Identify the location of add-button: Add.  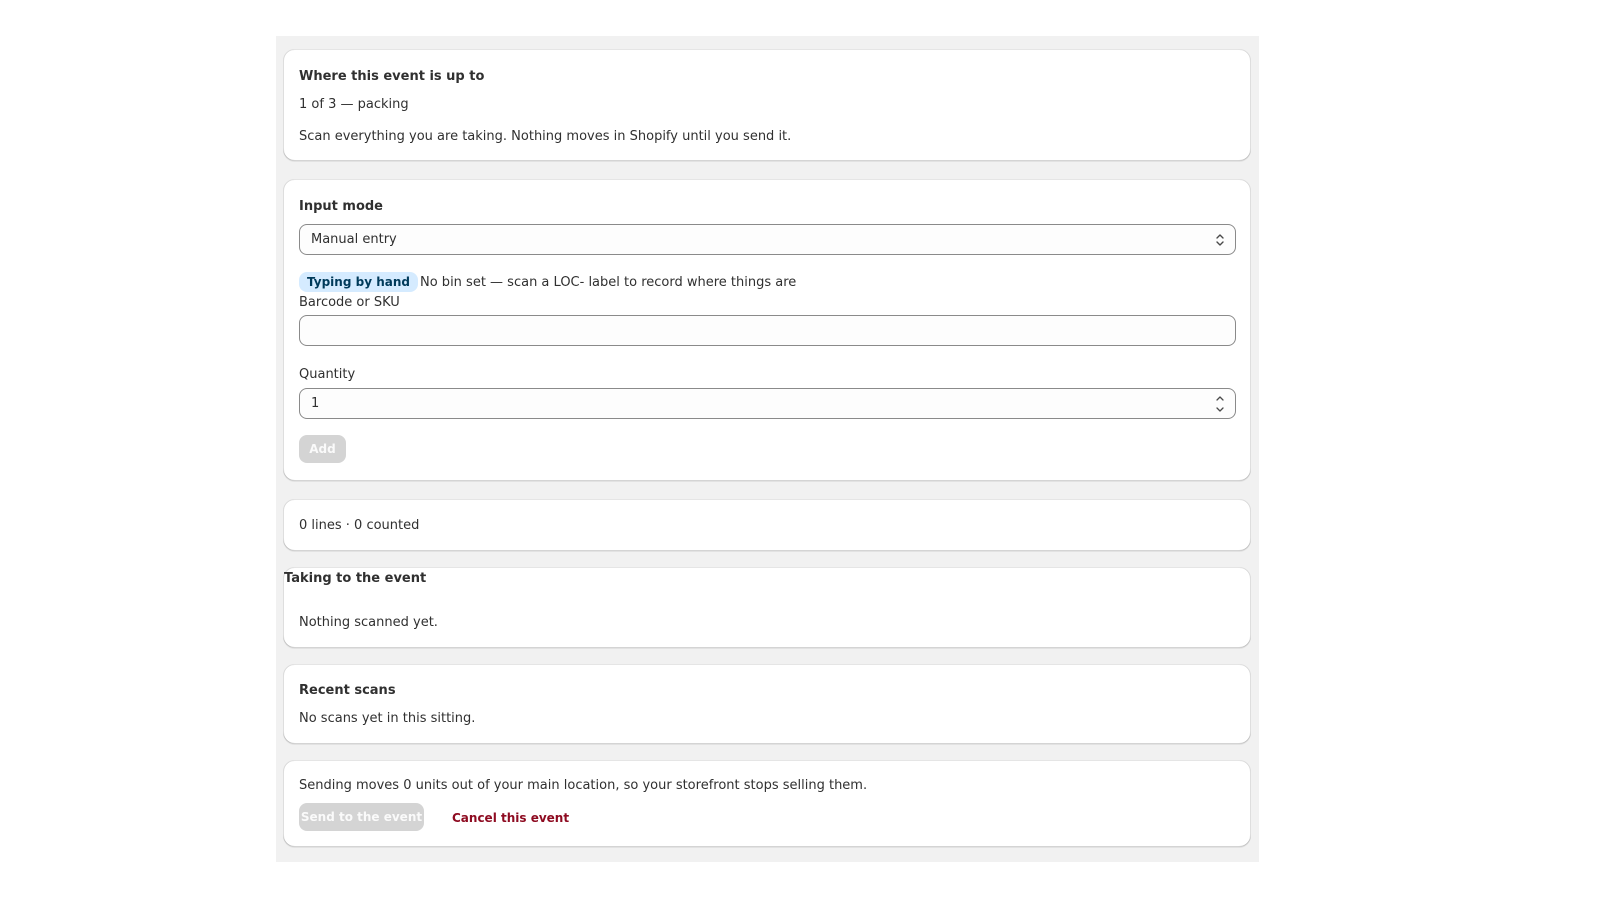
(322, 449).